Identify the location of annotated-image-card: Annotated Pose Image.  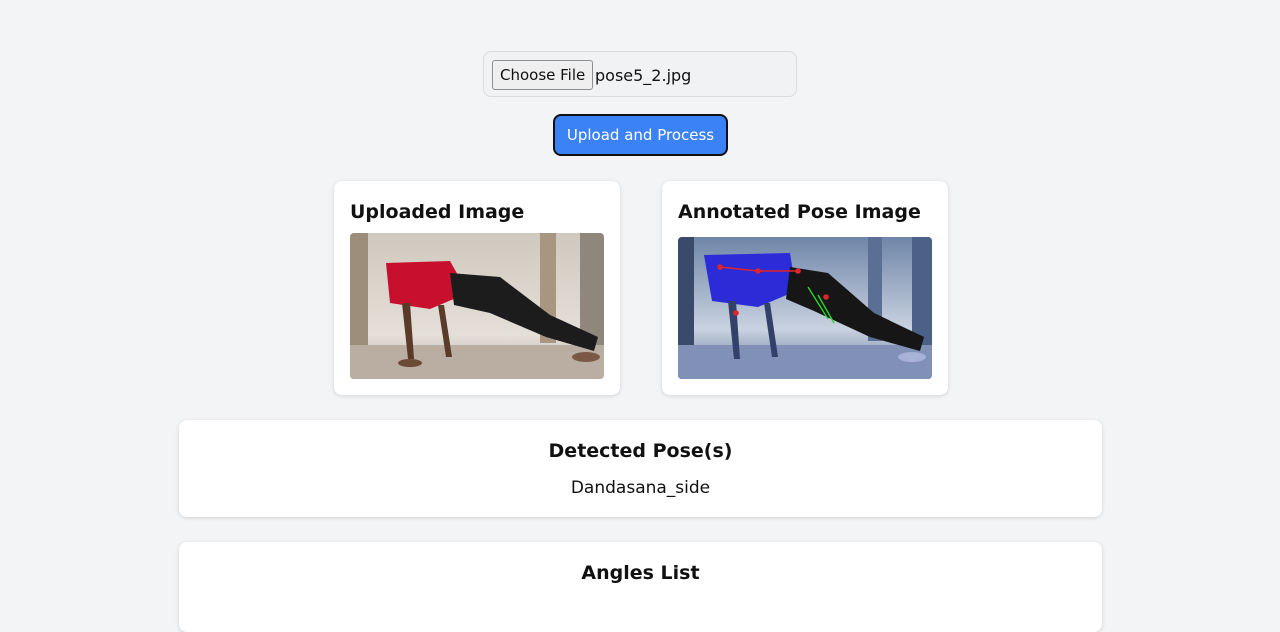
(805, 288).